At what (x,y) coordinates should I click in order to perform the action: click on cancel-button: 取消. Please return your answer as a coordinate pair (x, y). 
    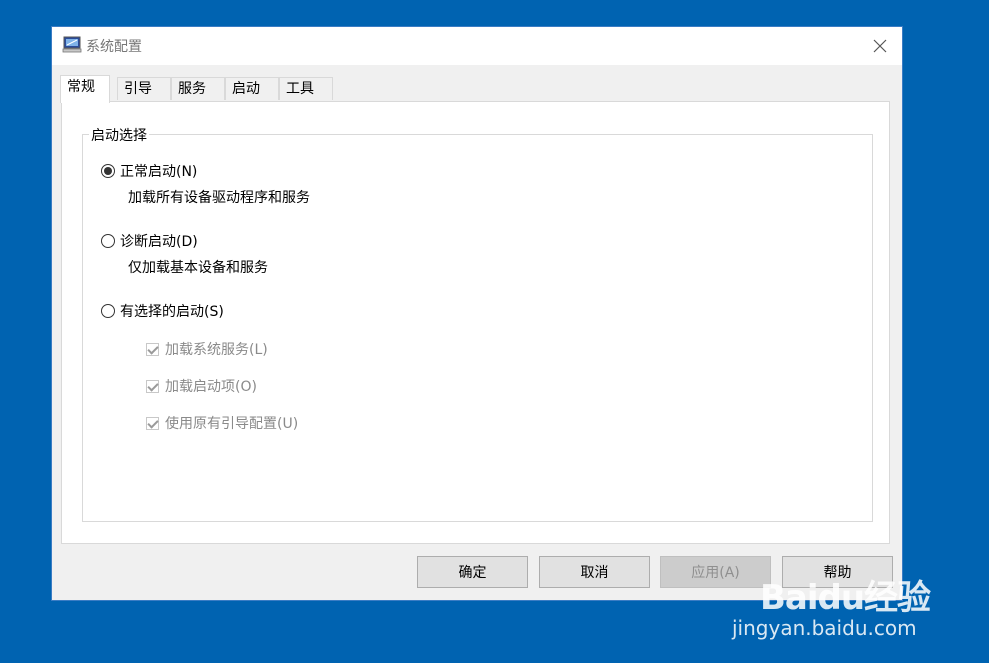
    Looking at the image, I should click on (594, 572).